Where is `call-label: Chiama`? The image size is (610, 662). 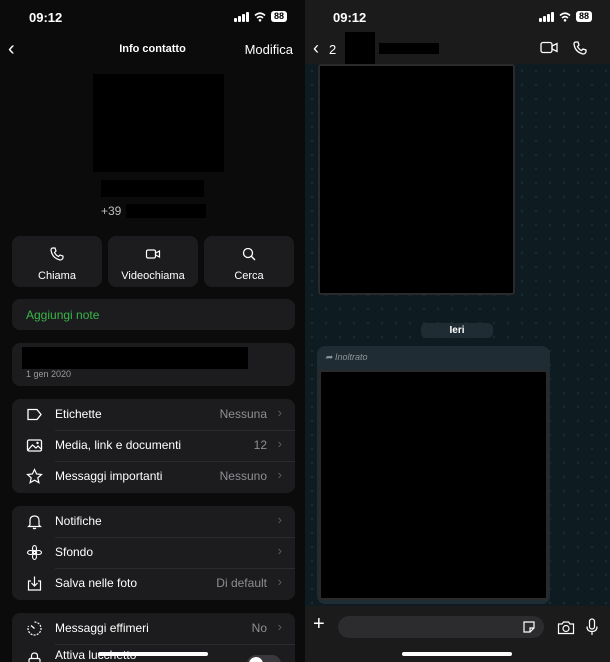 call-label: Chiama is located at coordinates (57, 276).